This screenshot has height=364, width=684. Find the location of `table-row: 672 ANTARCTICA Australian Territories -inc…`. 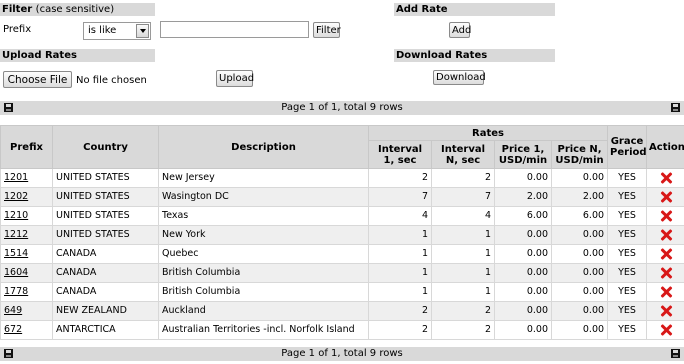

table-row: 672 ANTARCTICA Australian Territories -inc… is located at coordinates (342, 330).